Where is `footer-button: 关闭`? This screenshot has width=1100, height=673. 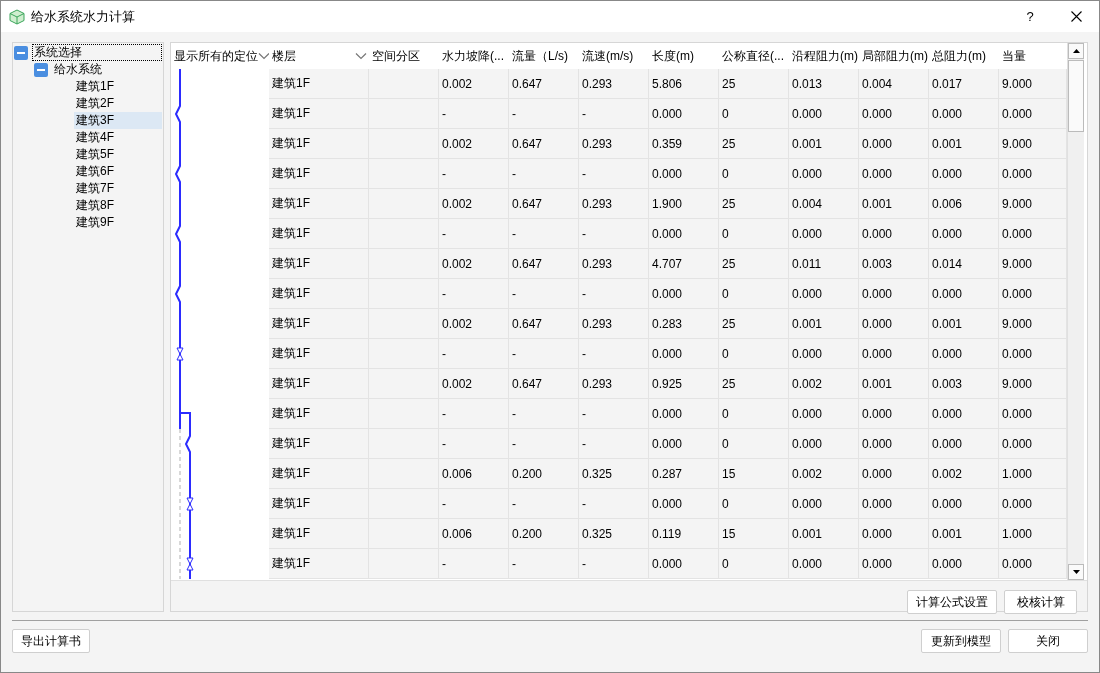 footer-button: 关闭 is located at coordinates (1048, 641).